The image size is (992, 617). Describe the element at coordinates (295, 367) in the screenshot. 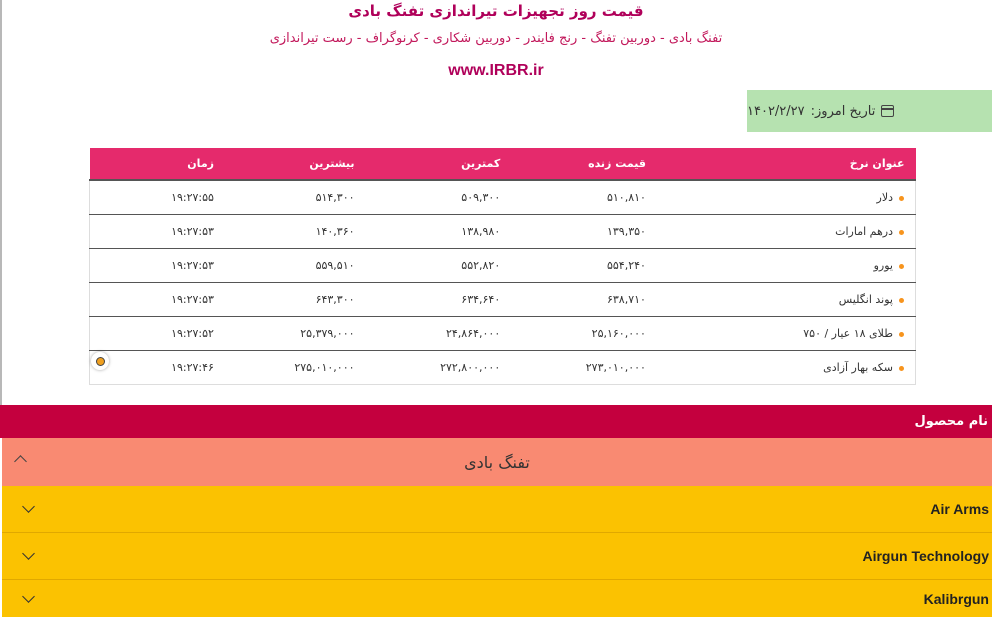

I see `max-price-cell: ۲۷۵,۰۱۰,۰۰۰` at that location.